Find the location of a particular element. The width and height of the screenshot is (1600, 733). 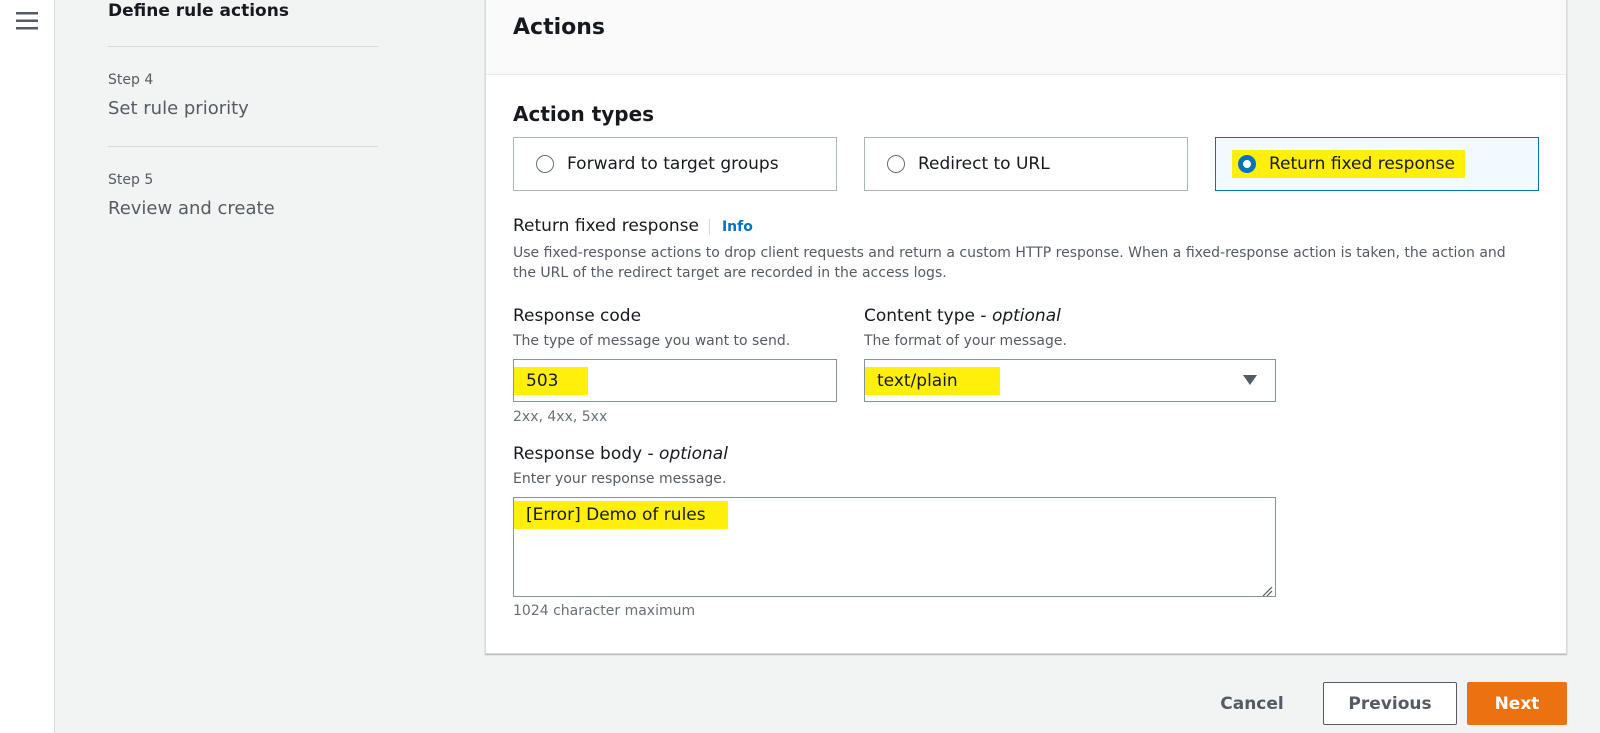

resize-handle-icon is located at coordinates (1267, 589).